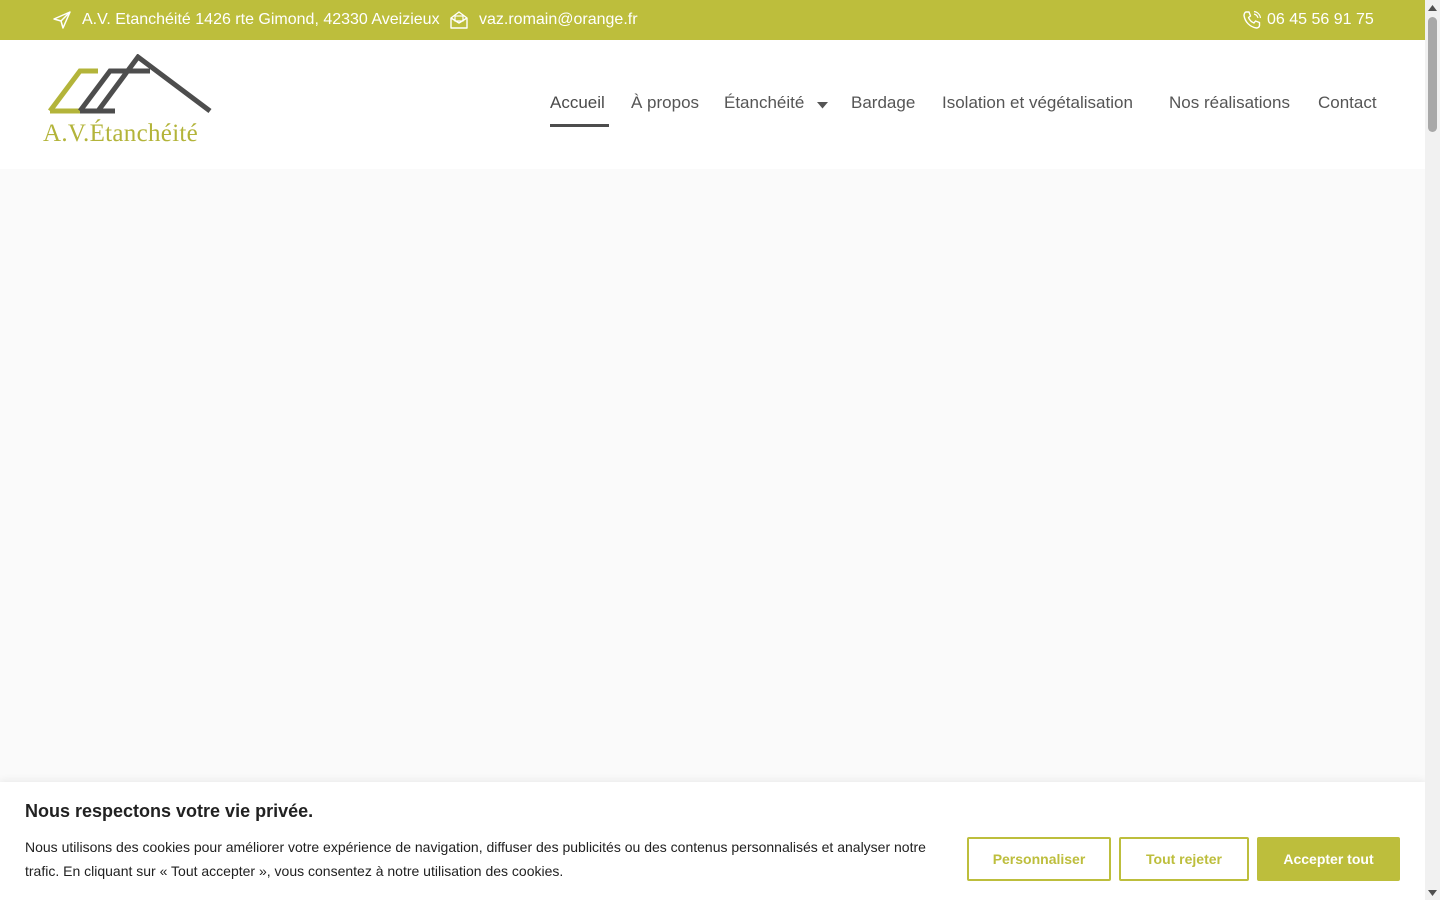  What do you see at coordinates (1328, 859) in the screenshot?
I see `accept-all-button: Accepter tout` at bounding box center [1328, 859].